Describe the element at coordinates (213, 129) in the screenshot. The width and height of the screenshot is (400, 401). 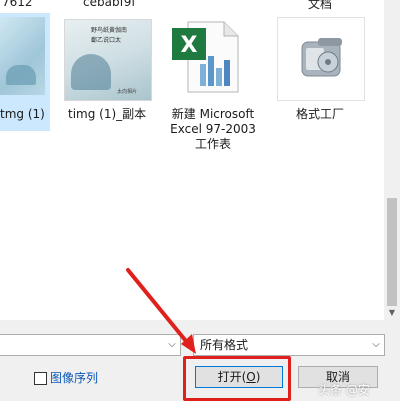
I see `file-name: 新建 Microsoft Excel 97-2003 工作表` at that location.